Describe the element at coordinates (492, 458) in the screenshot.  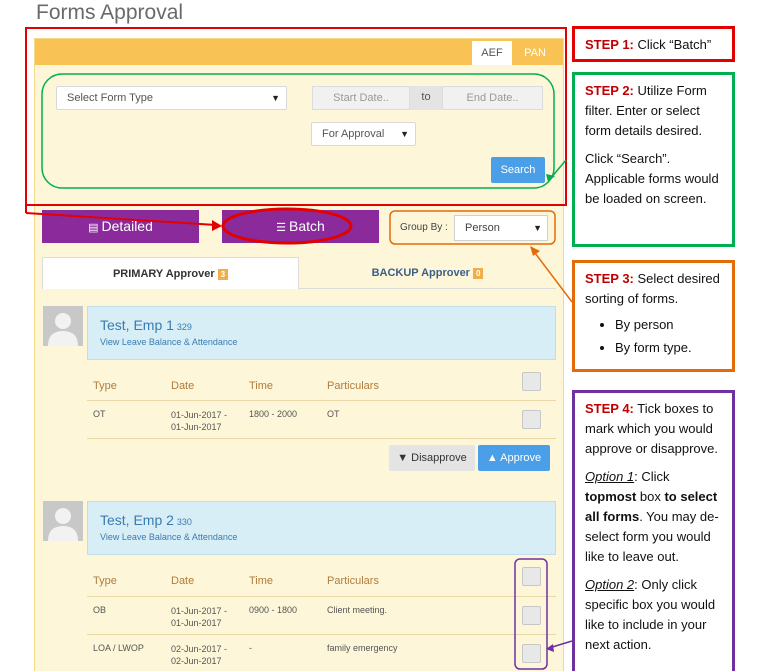
I see `thumbs-up-icon: ▲` at that location.